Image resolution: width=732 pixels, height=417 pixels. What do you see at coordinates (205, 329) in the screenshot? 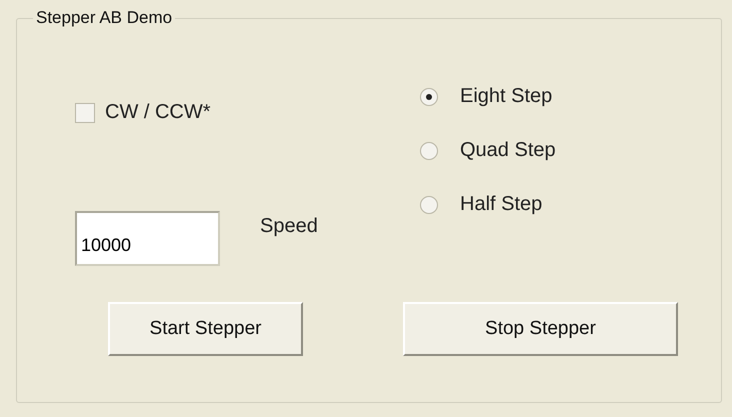
I see `stepper-button: Start Stepper` at bounding box center [205, 329].